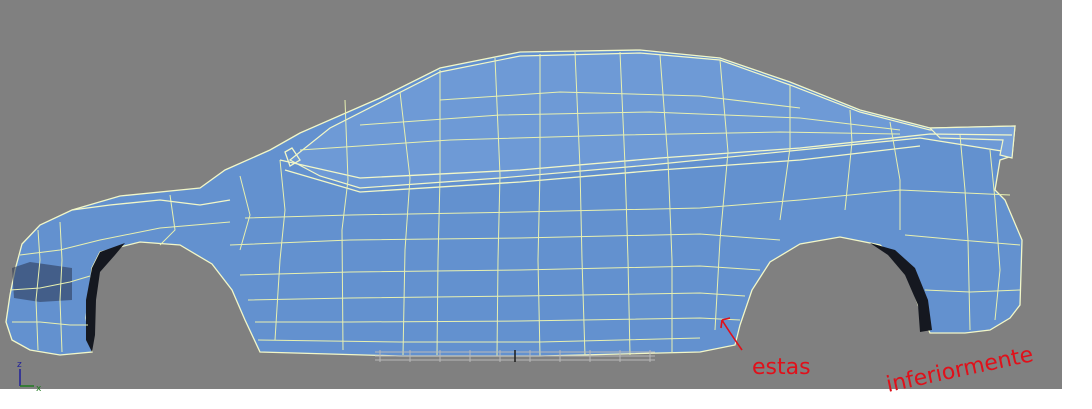 This screenshot has width=1092, height=409. Describe the element at coordinates (781, 367) in the screenshot. I see `annotation-line1: estas` at that location.